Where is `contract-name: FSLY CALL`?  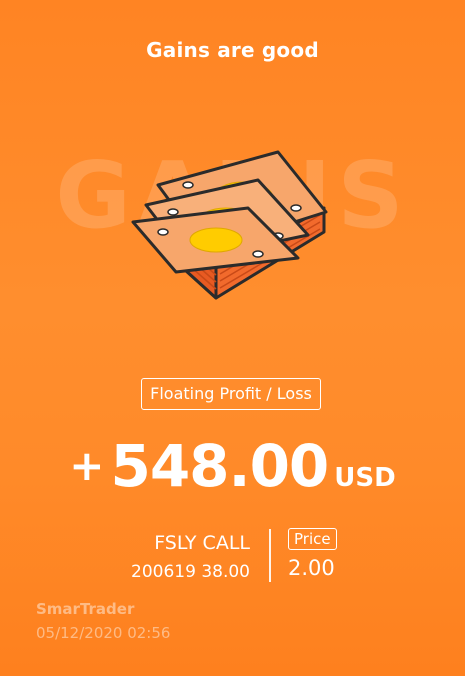
contract-name: FSLY CALL is located at coordinates (202, 543).